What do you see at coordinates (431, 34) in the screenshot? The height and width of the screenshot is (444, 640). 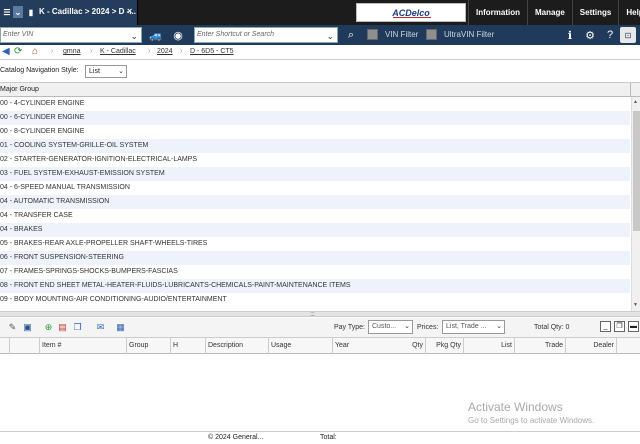 I see `ultravin-filter-checkbox` at bounding box center [431, 34].